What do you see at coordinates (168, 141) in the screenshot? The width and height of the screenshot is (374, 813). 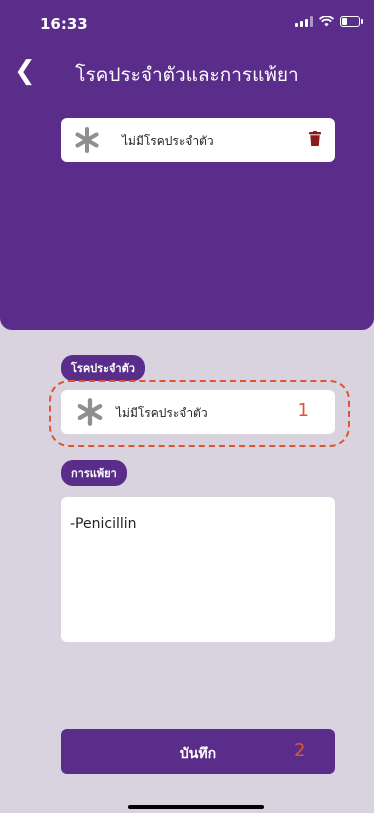 I see `selected-disease-text: ไม่มีโรคประจำตัว` at bounding box center [168, 141].